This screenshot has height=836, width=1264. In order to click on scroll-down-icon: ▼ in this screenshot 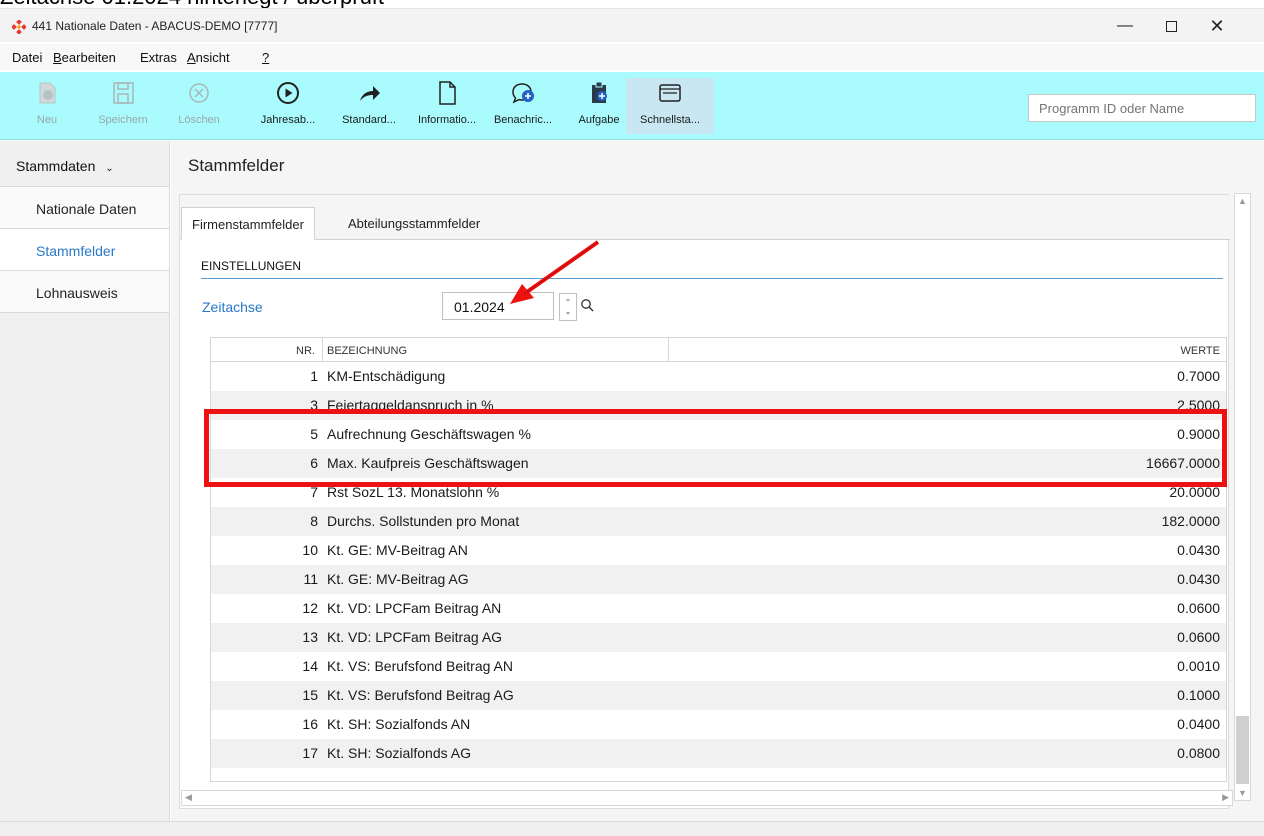, I will do `click(1242, 793)`.